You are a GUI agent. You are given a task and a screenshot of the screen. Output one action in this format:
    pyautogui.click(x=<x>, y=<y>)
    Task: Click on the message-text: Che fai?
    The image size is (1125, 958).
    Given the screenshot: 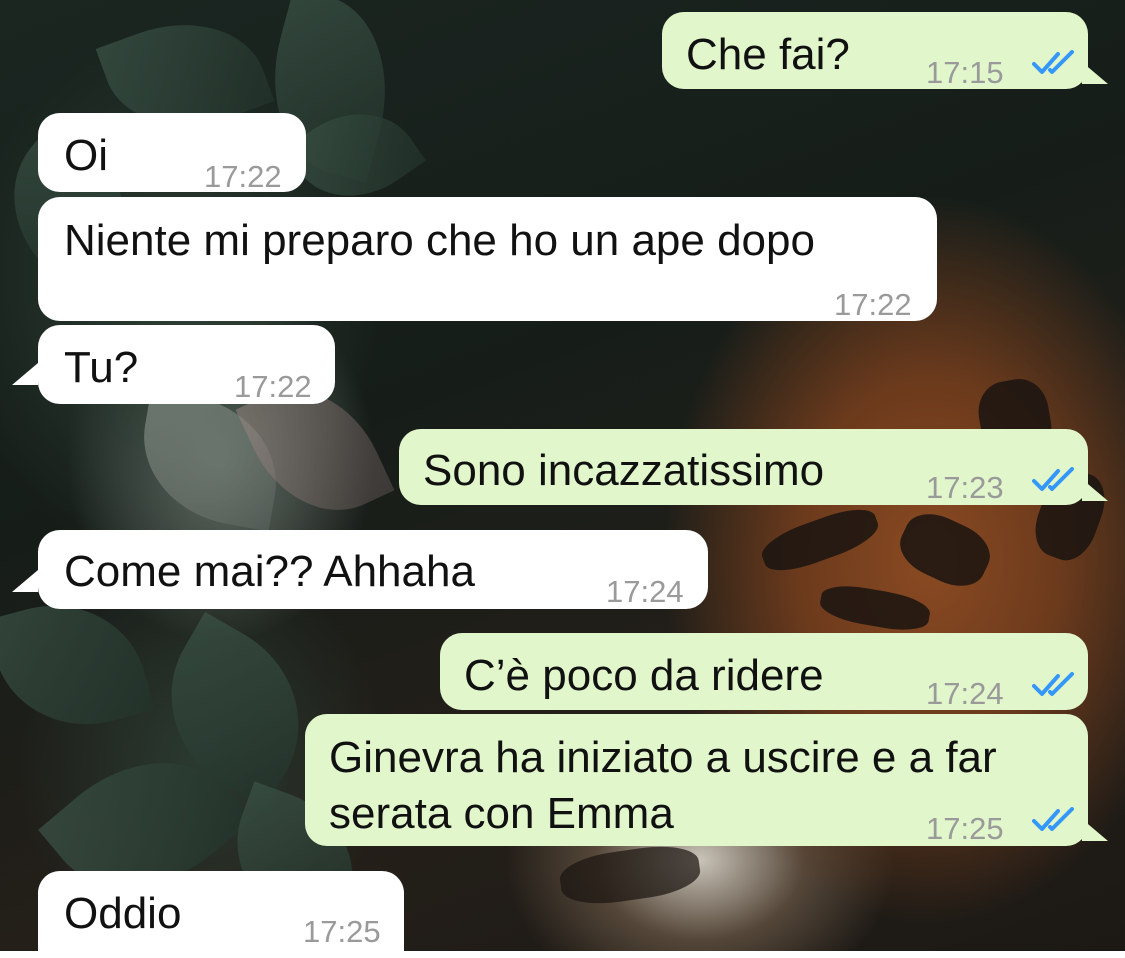 What is the action you would take?
    pyautogui.click(x=768, y=54)
    